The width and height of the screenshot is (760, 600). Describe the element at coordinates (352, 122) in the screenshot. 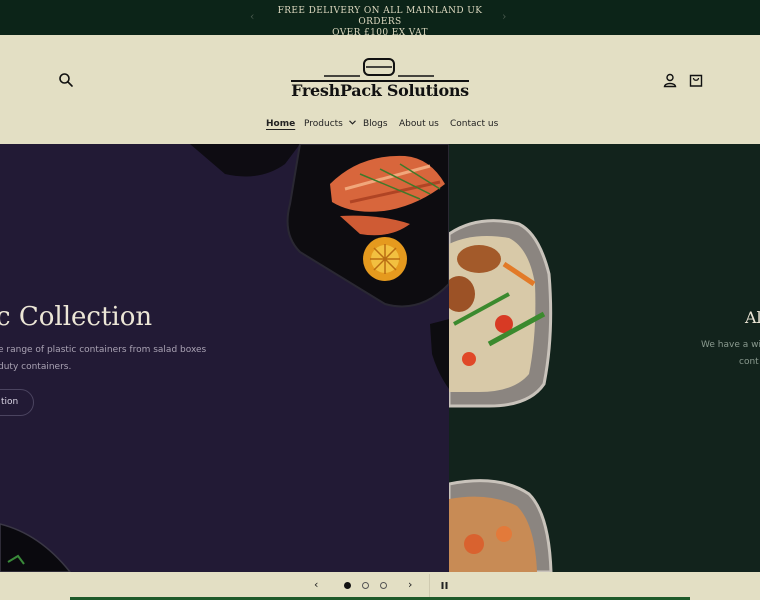

I see `chevron-down-icon` at that location.